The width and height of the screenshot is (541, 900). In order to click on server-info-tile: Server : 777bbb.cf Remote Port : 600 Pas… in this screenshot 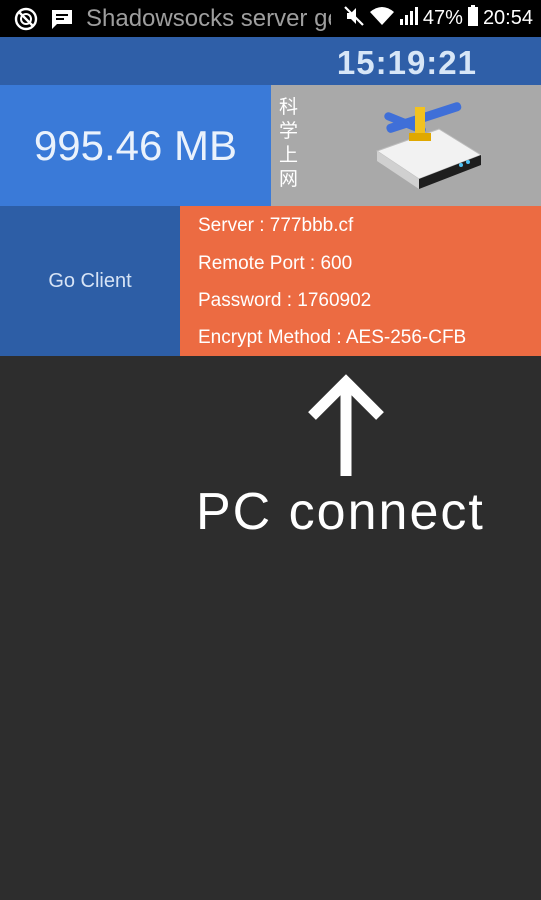, I will do `click(360, 281)`.